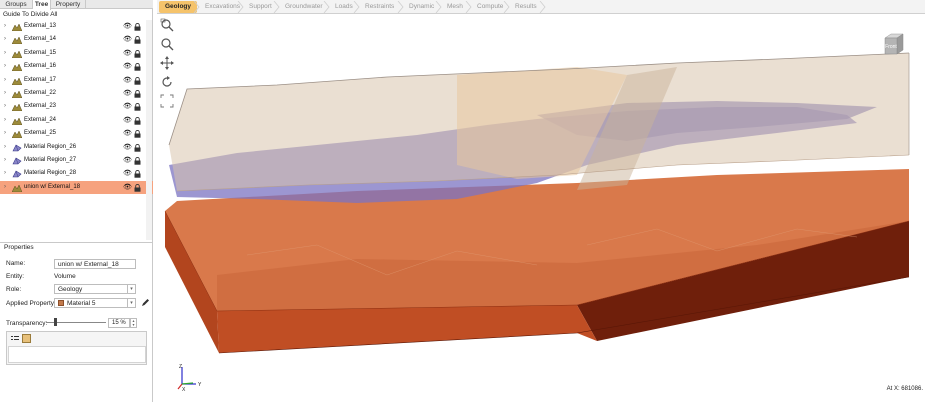 The height and width of the screenshot is (402, 925). Describe the element at coordinates (77, 354) in the screenshot. I see `notes-textarea` at that location.